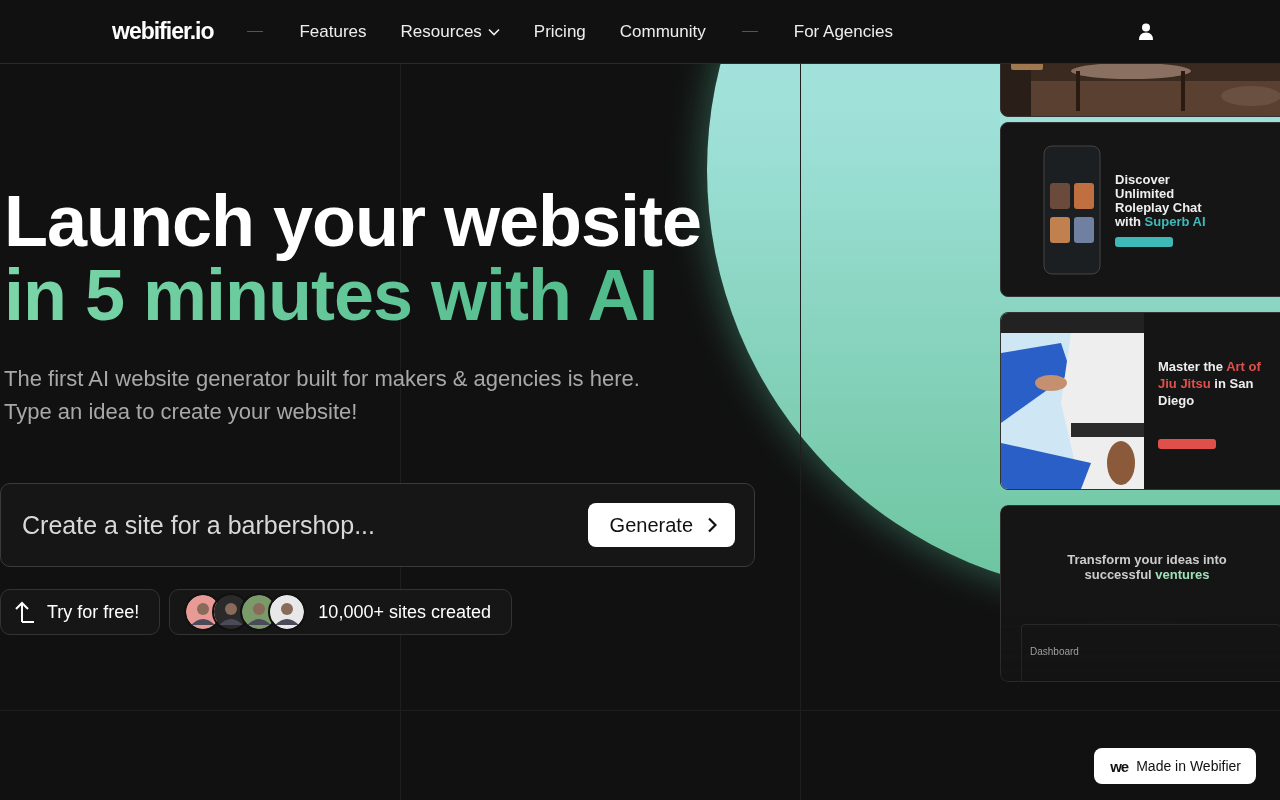 This screenshot has width=1280, height=800. Describe the element at coordinates (322, 379) in the screenshot. I see `hero-subtitle: The first AI website generator built for makers & agencies is here.` at that location.